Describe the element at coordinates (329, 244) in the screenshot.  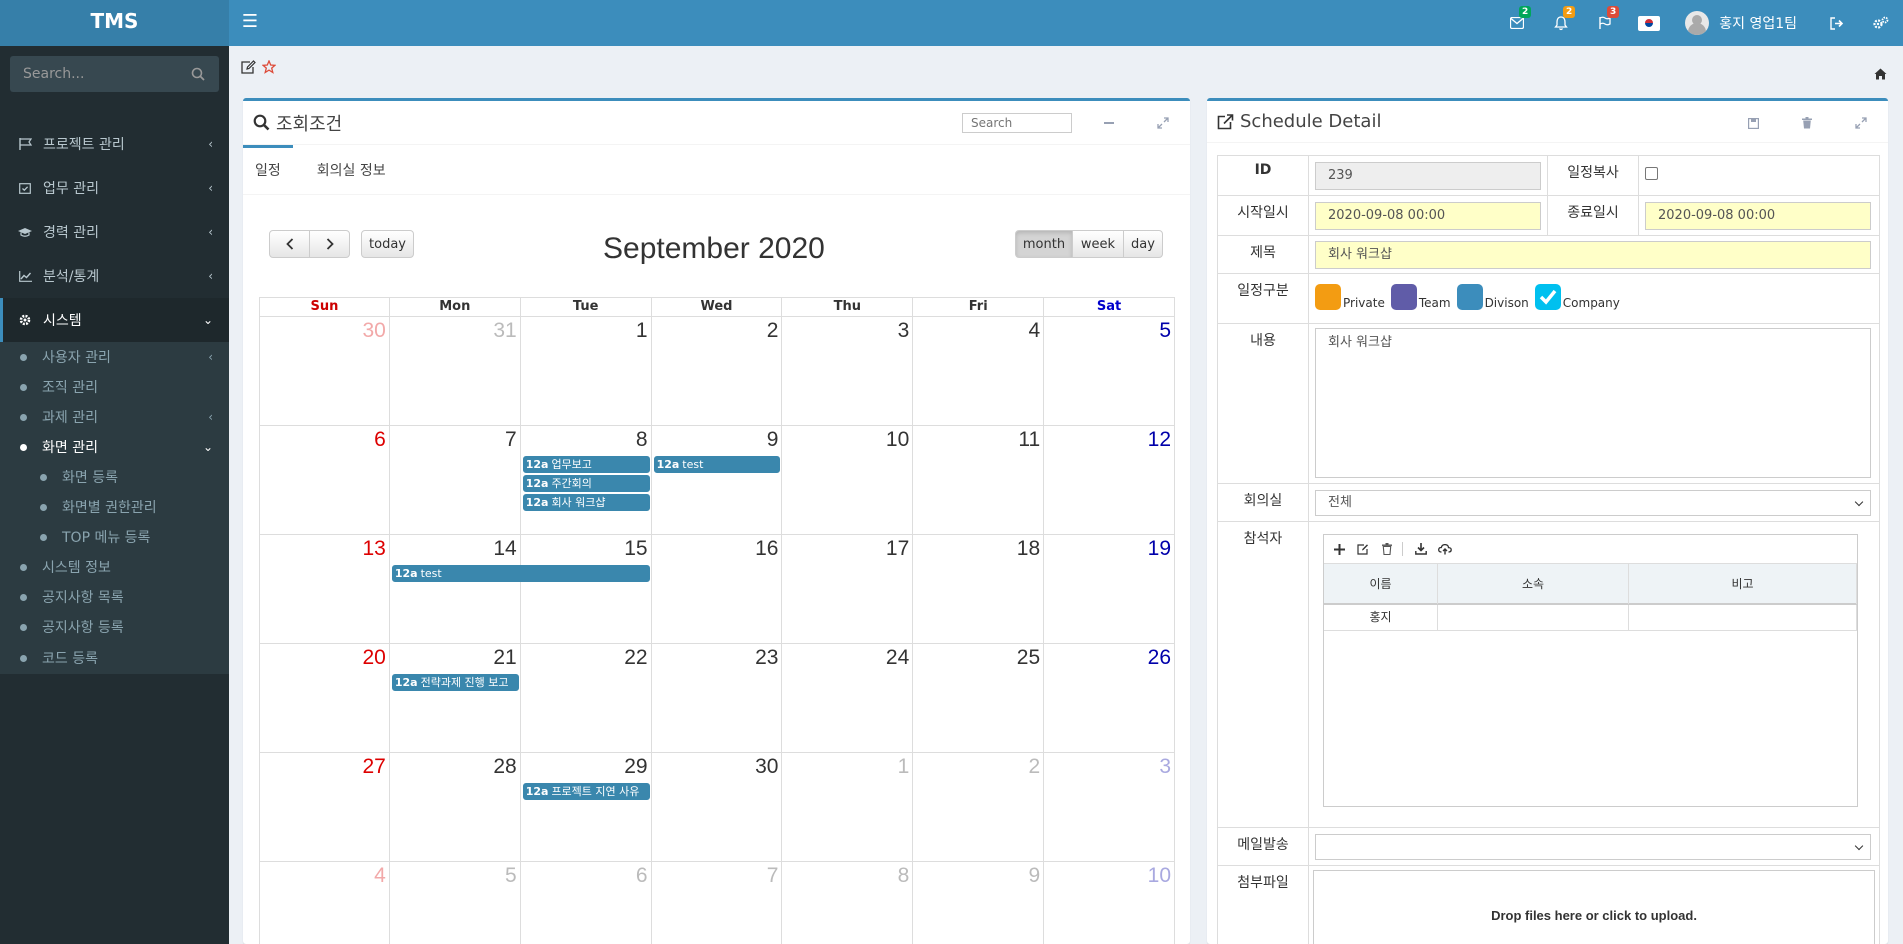
I see `next-month-button` at that location.